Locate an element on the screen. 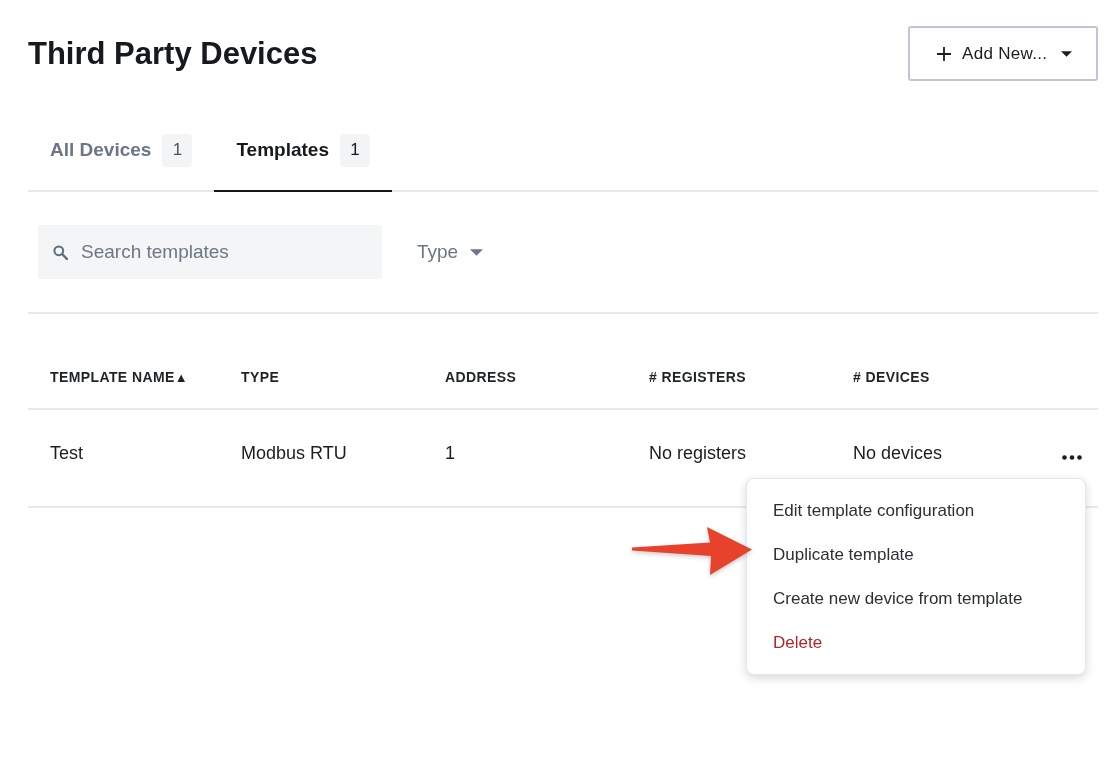 The height and width of the screenshot is (768, 1112). table-cell-text: Modbus RTU is located at coordinates (294, 453).